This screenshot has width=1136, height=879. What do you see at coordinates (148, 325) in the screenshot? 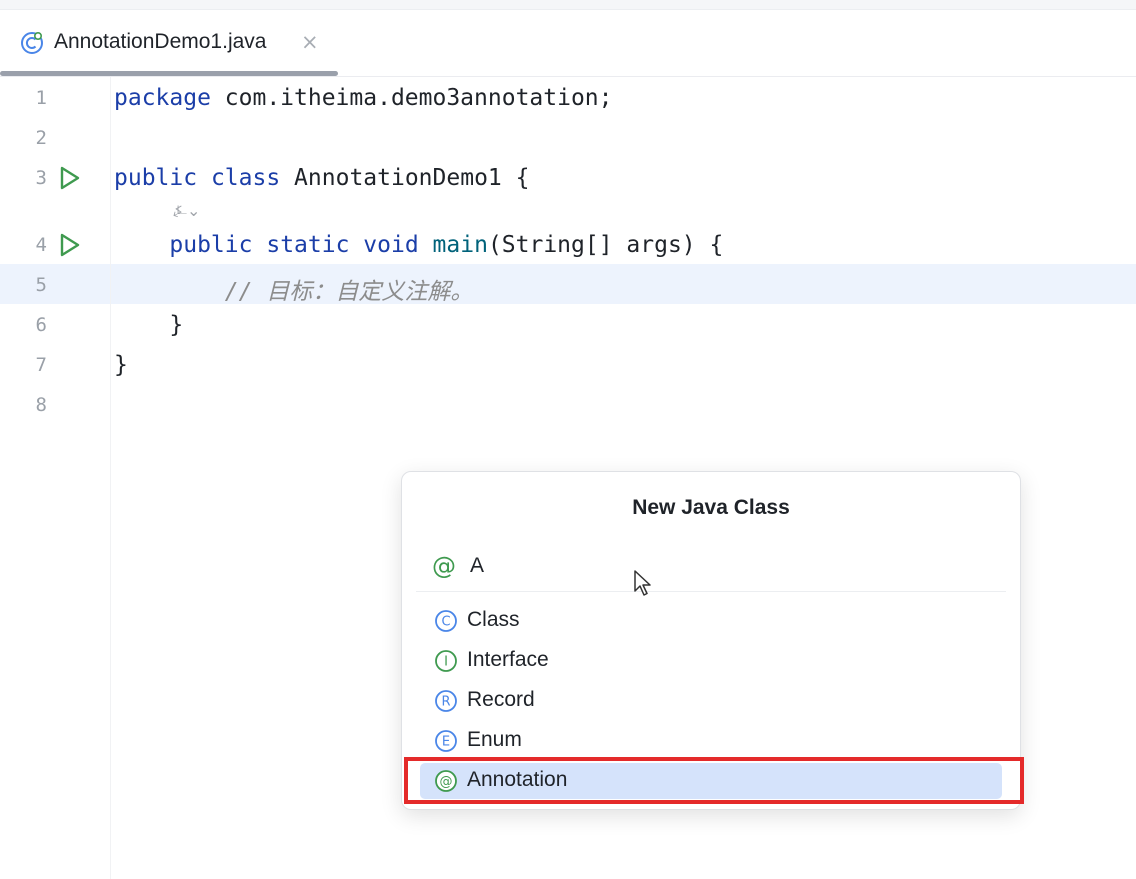
I see `code-line-6: }` at bounding box center [148, 325].